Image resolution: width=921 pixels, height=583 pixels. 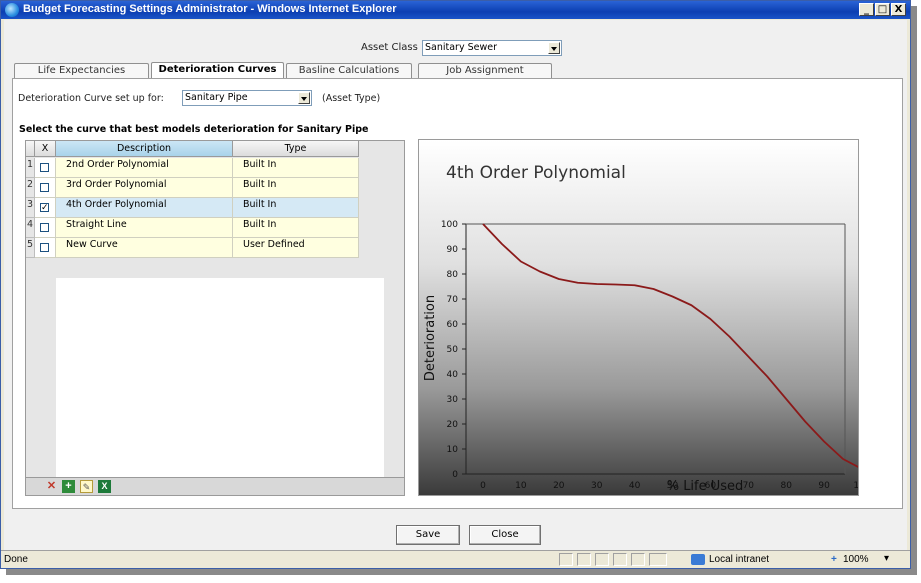 What do you see at coordinates (521, 486) in the screenshot?
I see `x-tick-label: 10` at bounding box center [521, 486].